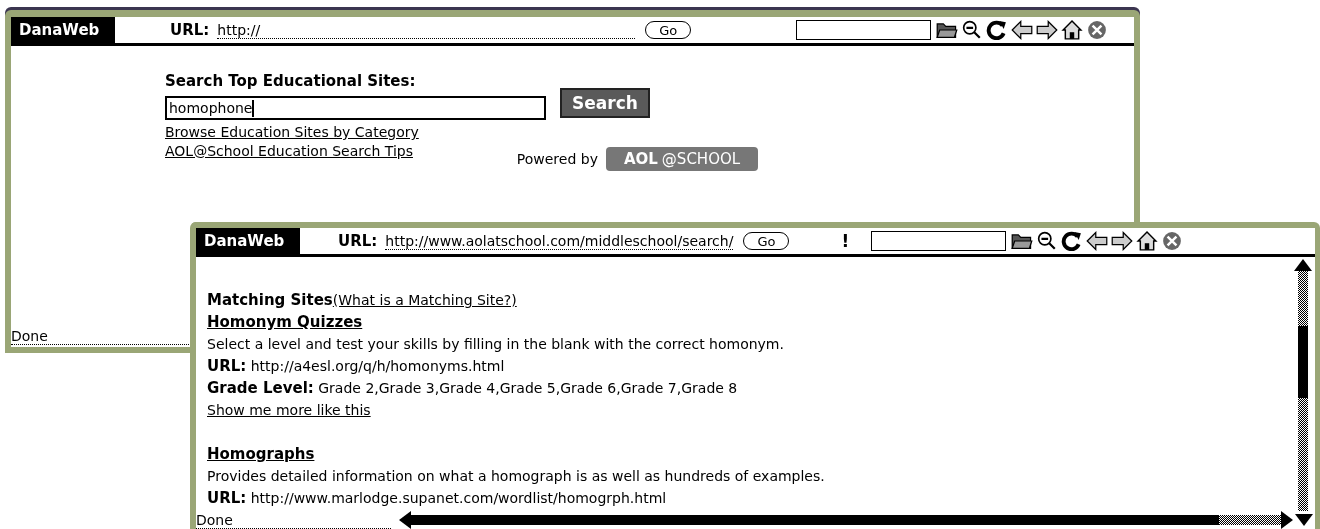 The height and width of the screenshot is (529, 1320). Describe the element at coordinates (260, 388) in the screenshot. I see `grade-label: Grade Level:` at that location.